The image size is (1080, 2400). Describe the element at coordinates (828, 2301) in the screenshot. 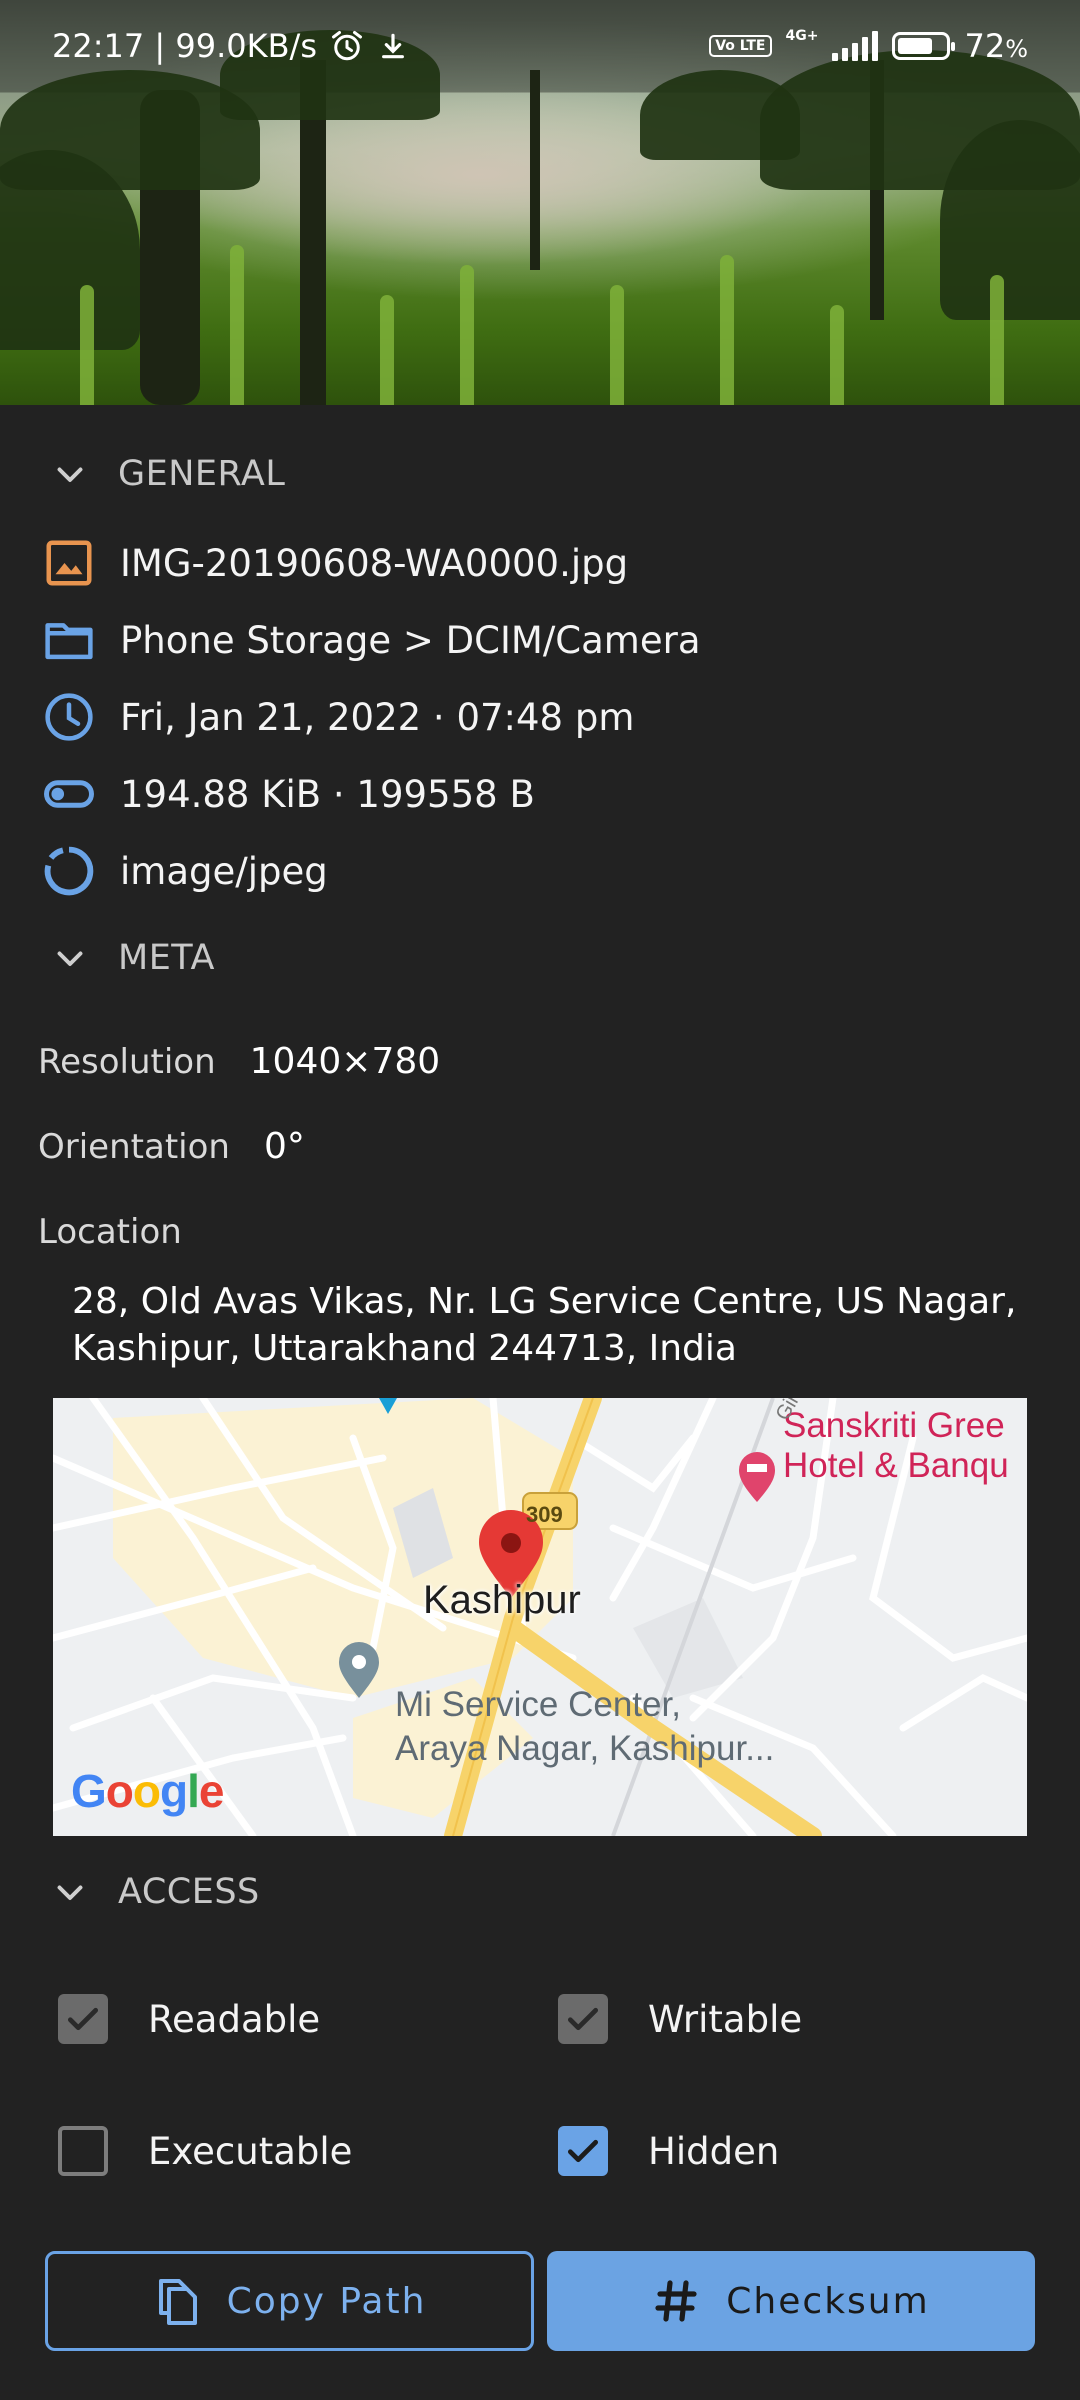

I see `checksum-label: Checksum` at that location.